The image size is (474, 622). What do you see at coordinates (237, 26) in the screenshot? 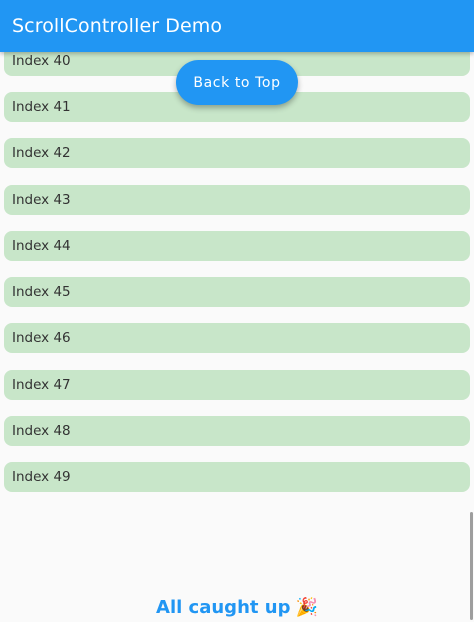
I see `app-bar: ScrollController Demo` at bounding box center [237, 26].